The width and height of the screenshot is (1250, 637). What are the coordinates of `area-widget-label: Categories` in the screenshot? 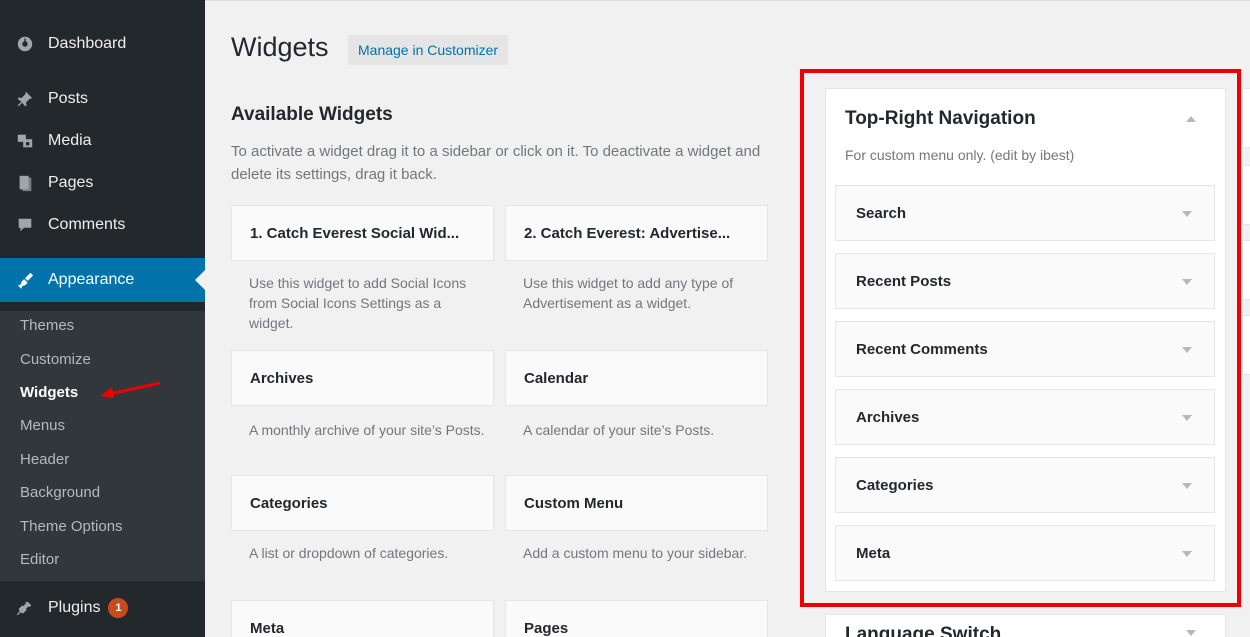 It's located at (895, 485).